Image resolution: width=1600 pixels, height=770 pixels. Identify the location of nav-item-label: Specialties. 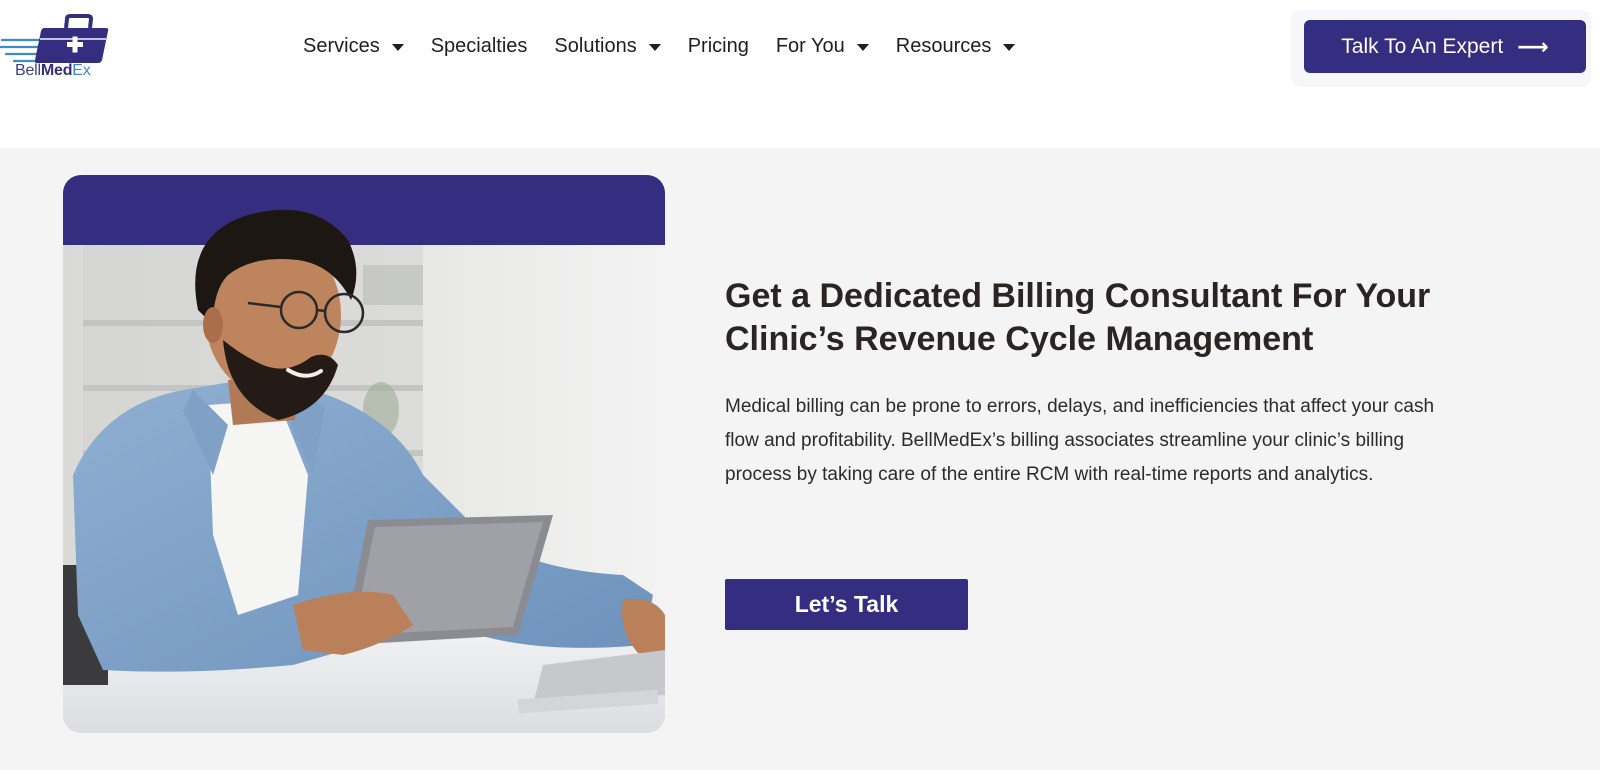
(479, 45).